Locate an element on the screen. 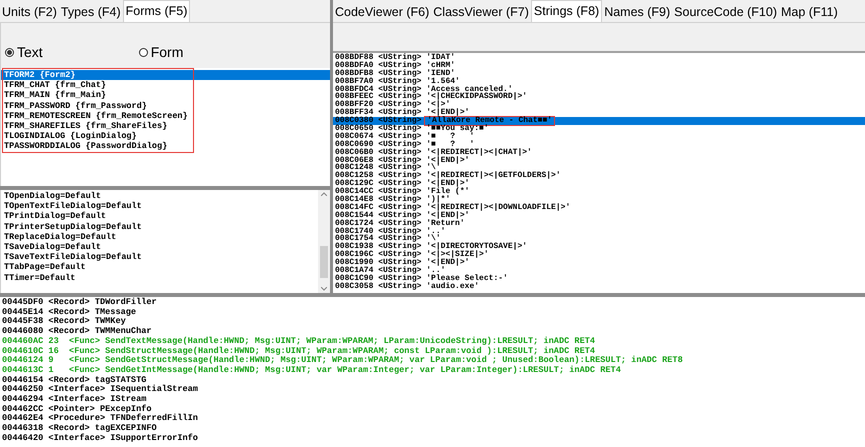 The image size is (865, 447). code-line: 0044613C 1 <Func> SendGetIntMessage(Handle:HWND; Msg:UINT; var WParam:Integer; var LParam:Integer):LRESULT; inADC RET4 is located at coordinates (312, 371).